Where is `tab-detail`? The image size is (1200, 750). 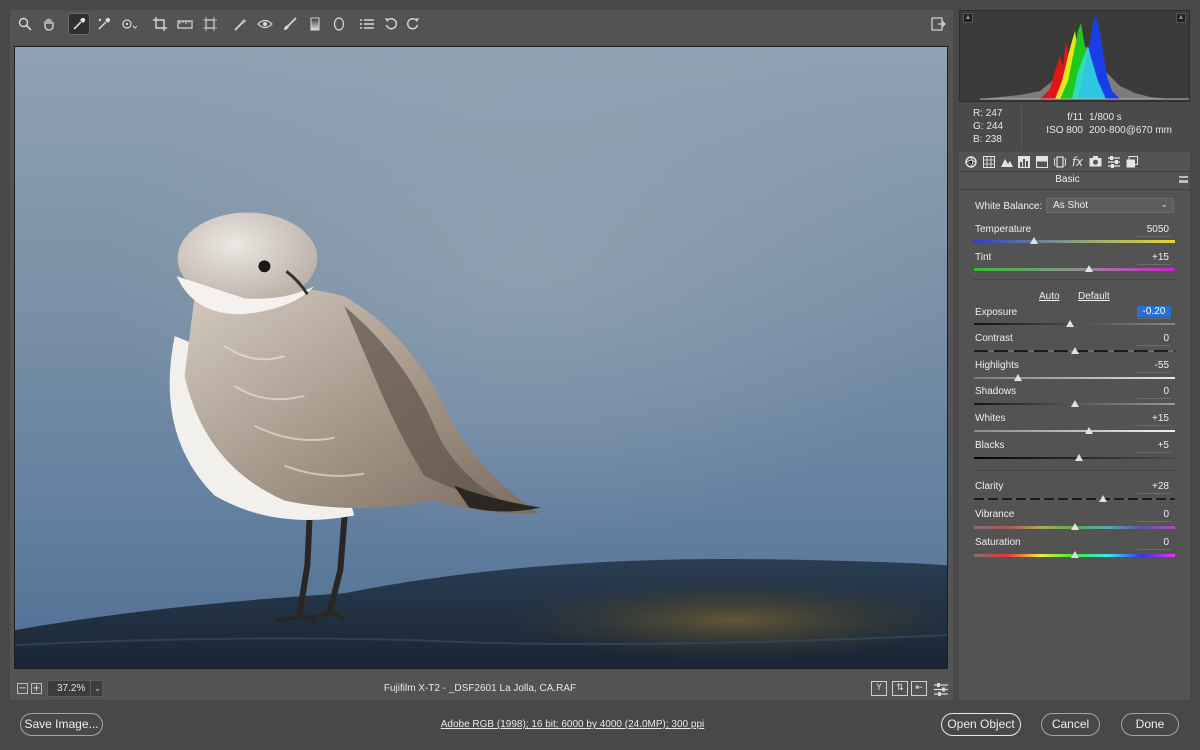
tab-detail is located at coordinates (1006, 161).